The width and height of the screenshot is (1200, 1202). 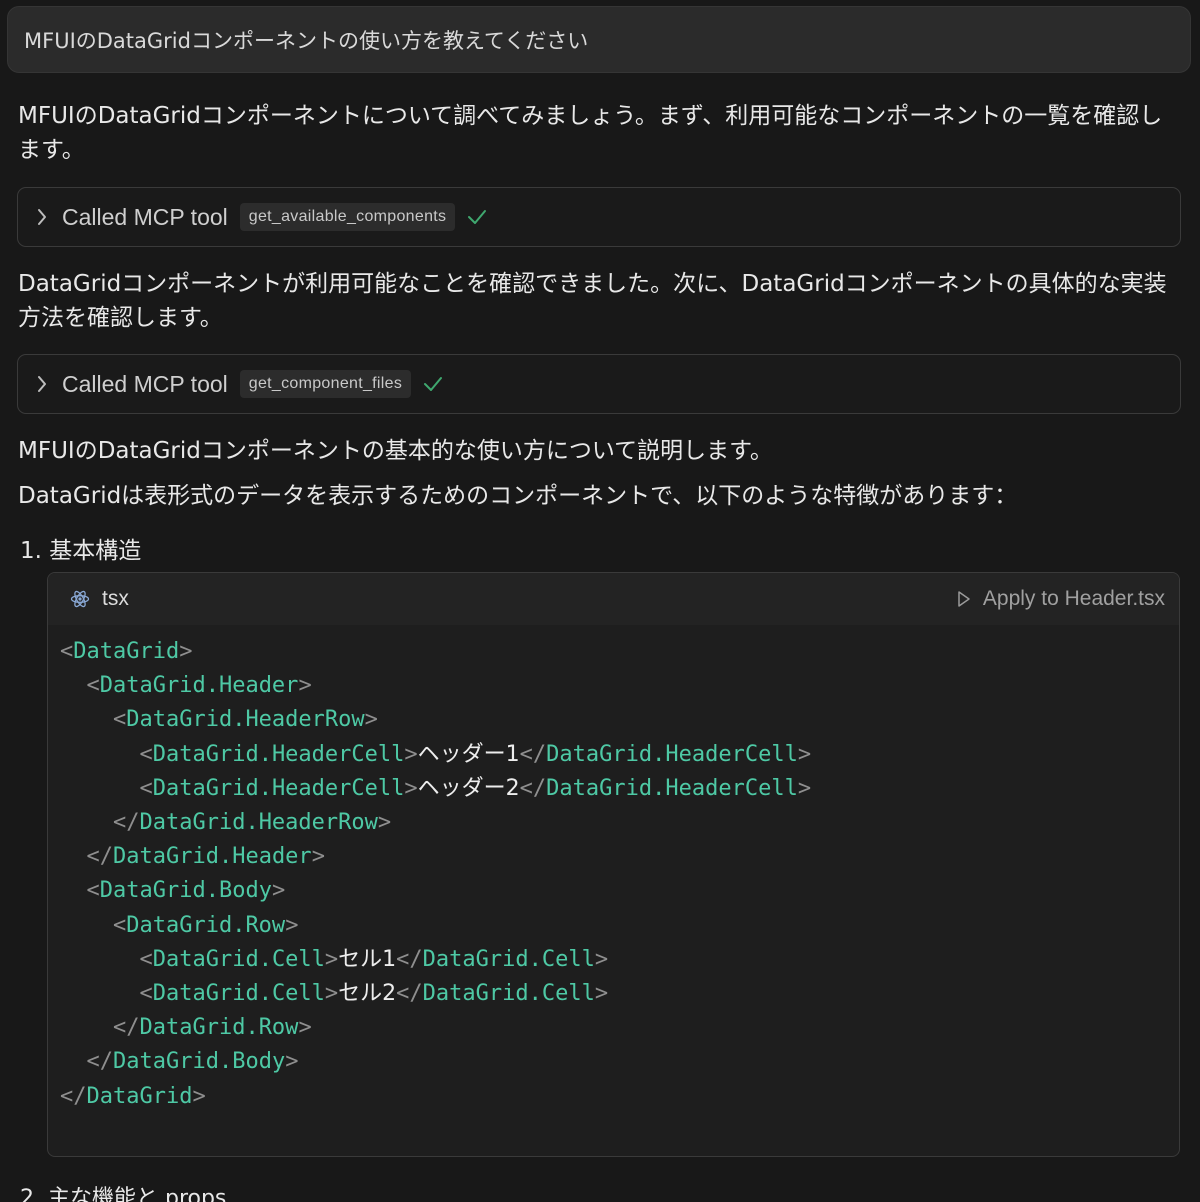 I want to click on code-line: <DataGrid>, so click(x=435, y=652).